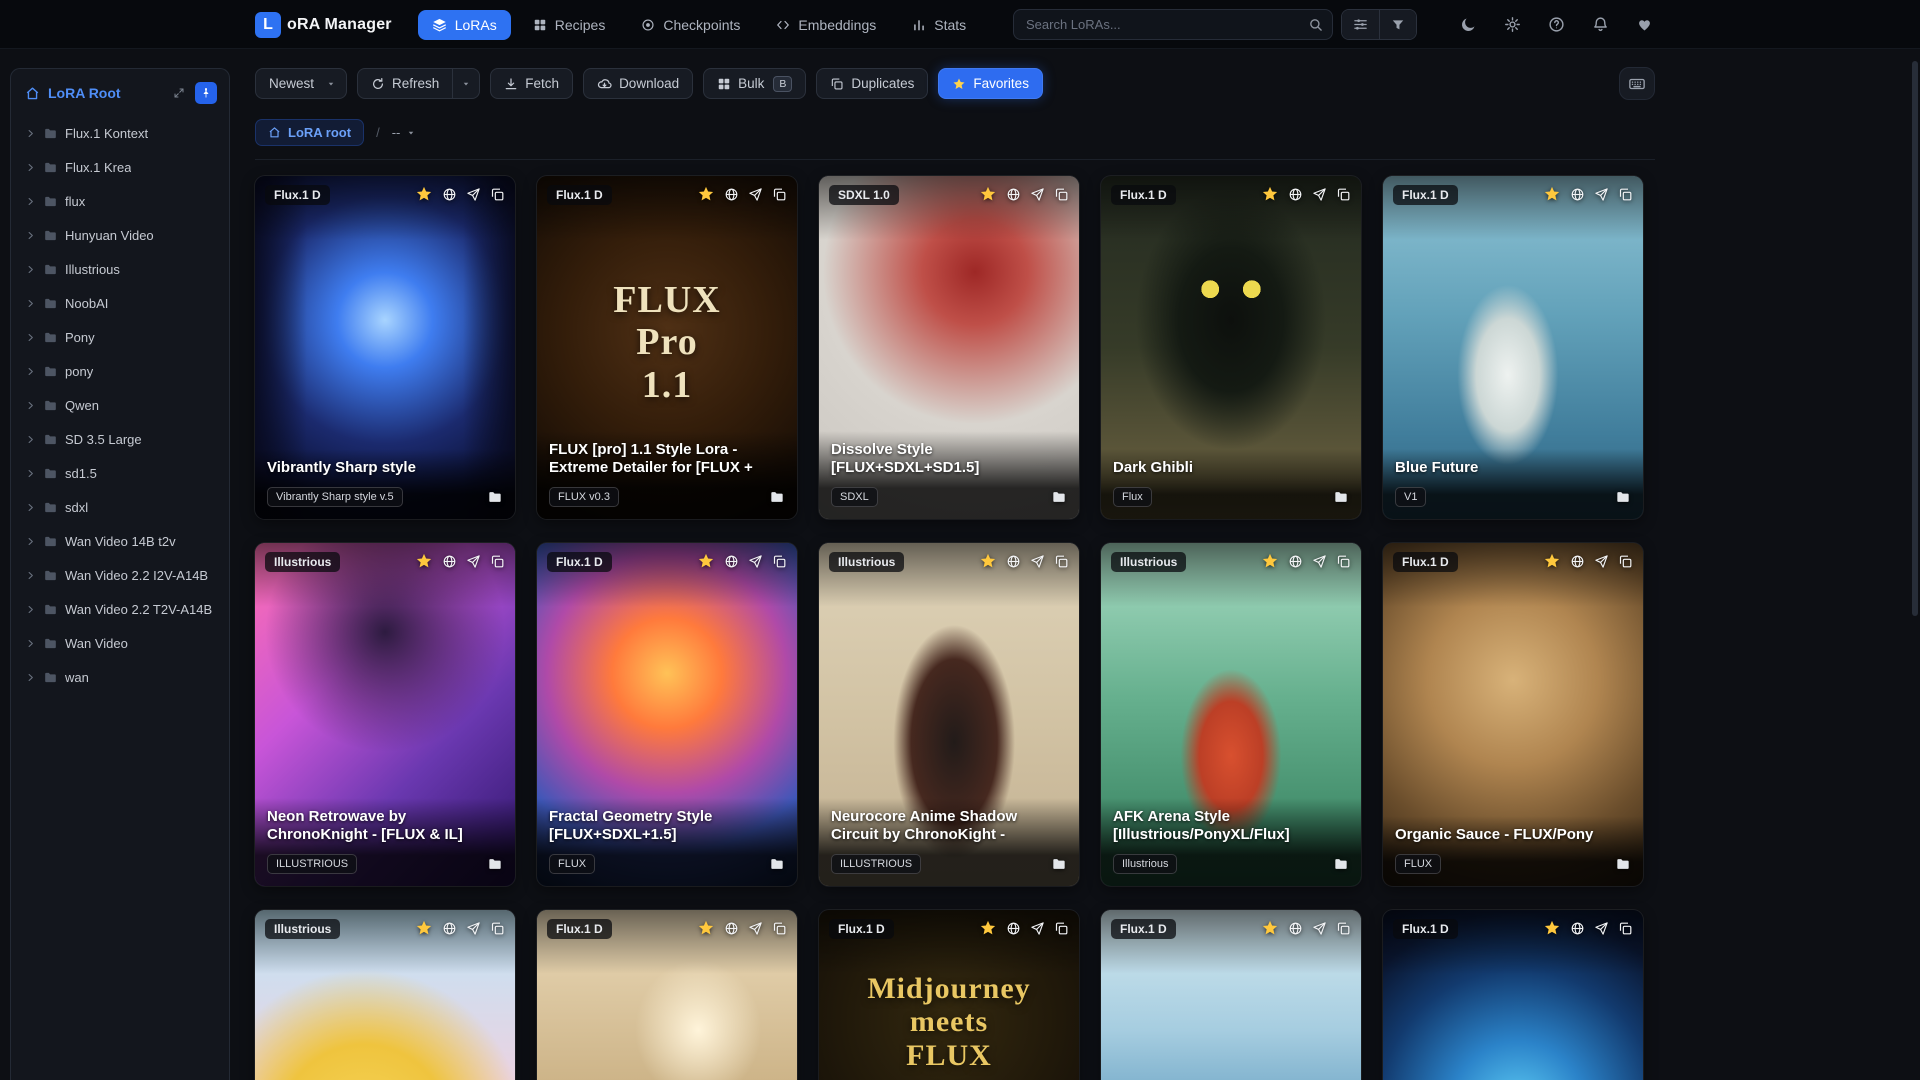 Image resolution: width=1920 pixels, height=1080 pixels. Describe the element at coordinates (464, 24) in the screenshot. I see `nav-tab-loras: LoRAs` at that location.